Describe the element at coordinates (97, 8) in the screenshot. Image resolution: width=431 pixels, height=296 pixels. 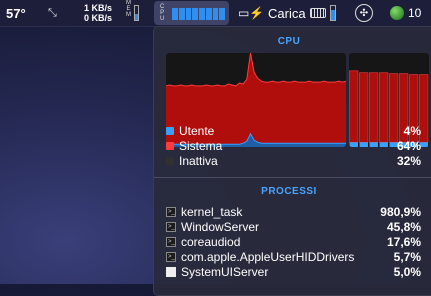
I see `network-upload-rate: 1 KB/s` at that location.